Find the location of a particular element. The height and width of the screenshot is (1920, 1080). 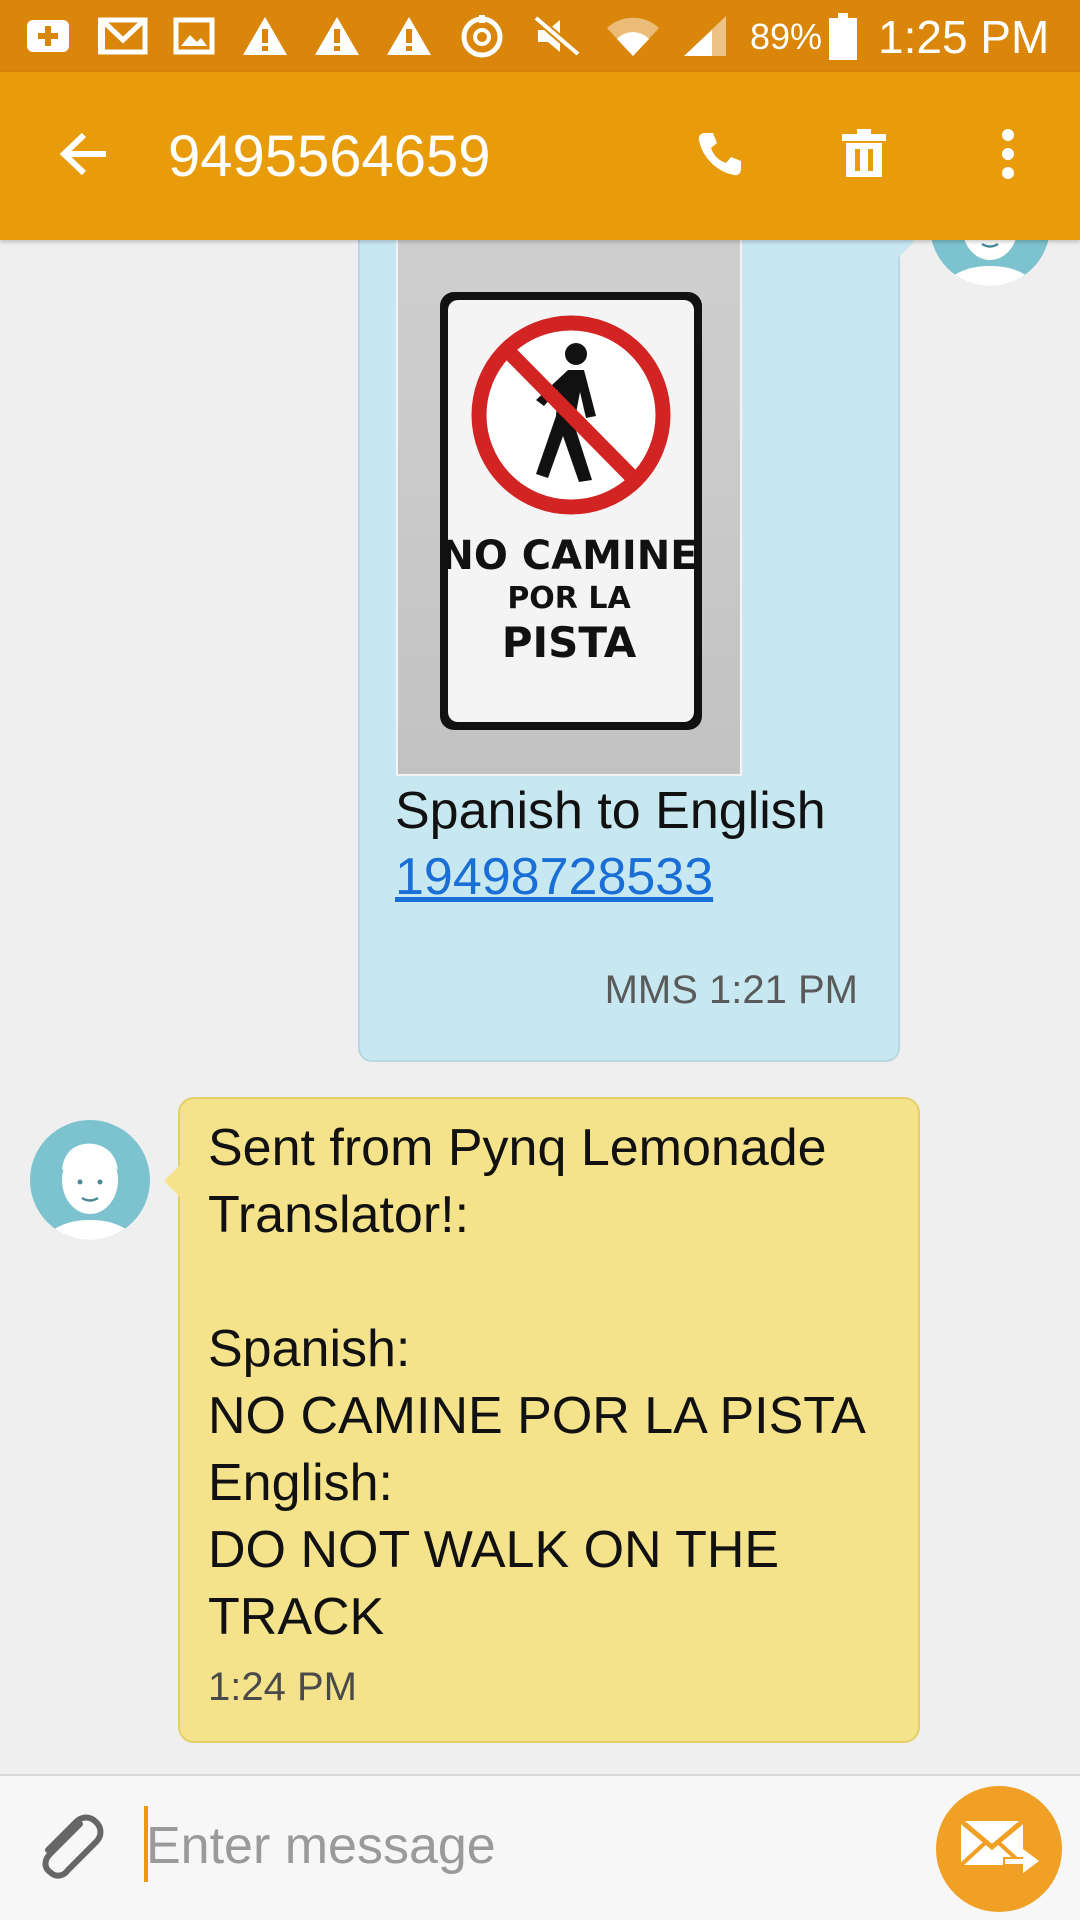

message-timestamp: 1:24 PM is located at coordinates (282, 1687).